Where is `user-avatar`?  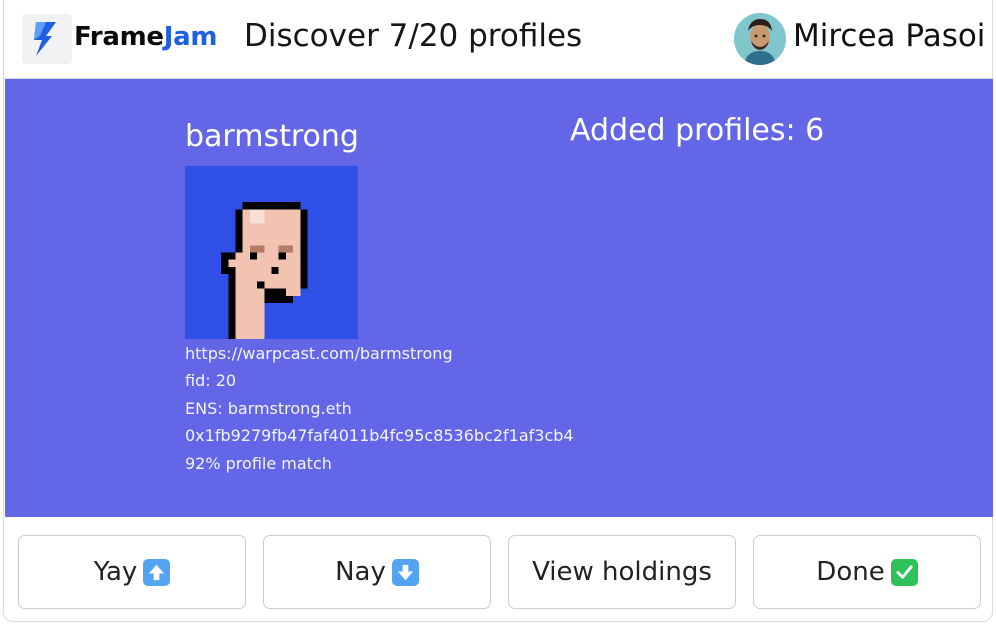
user-avatar is located at coordinates (760, 39).